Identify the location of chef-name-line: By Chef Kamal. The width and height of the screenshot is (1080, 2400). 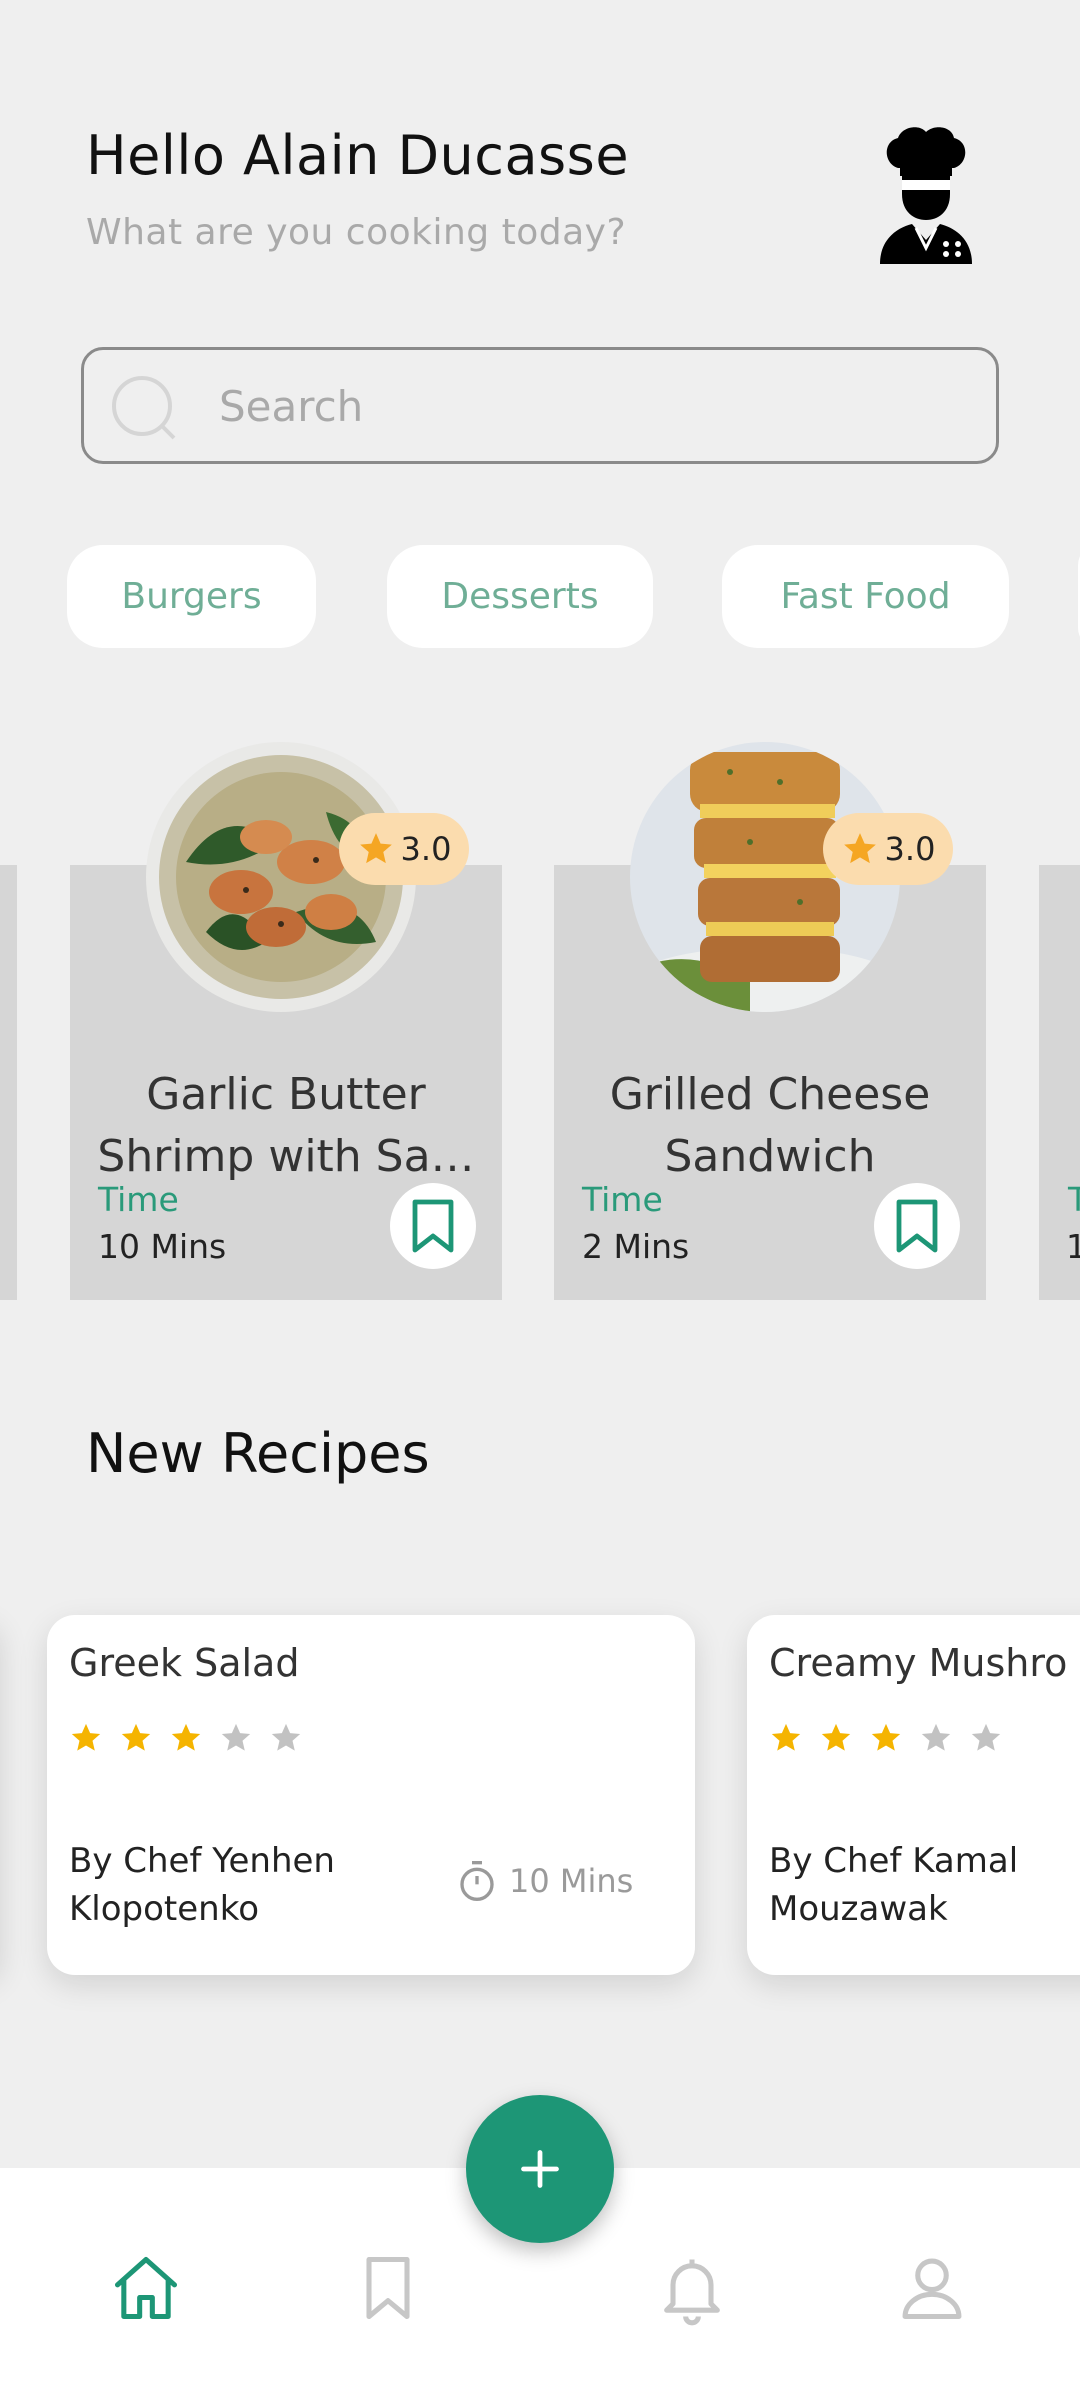
(894, 1861).